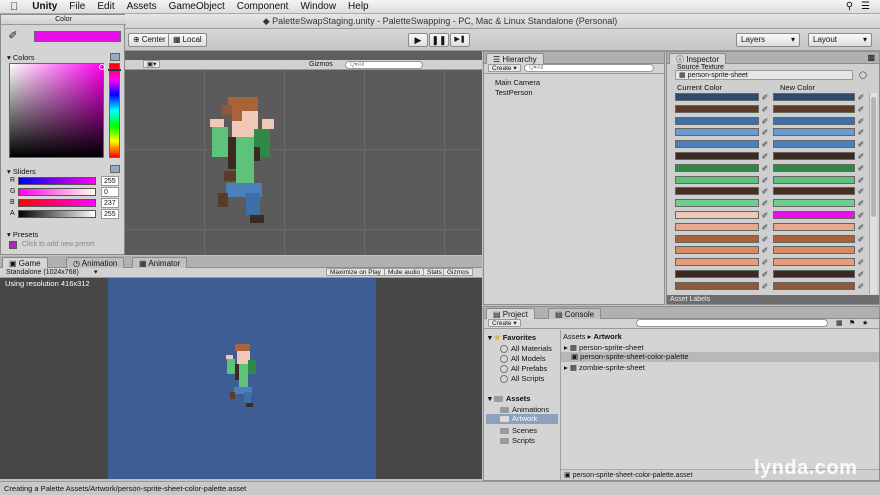 Image resolution: width=880 pixels, height=495 pixels. Describe the element at coordinates (384, 65) in the screenshot. I see `scene-search: Q▾All` at that location.